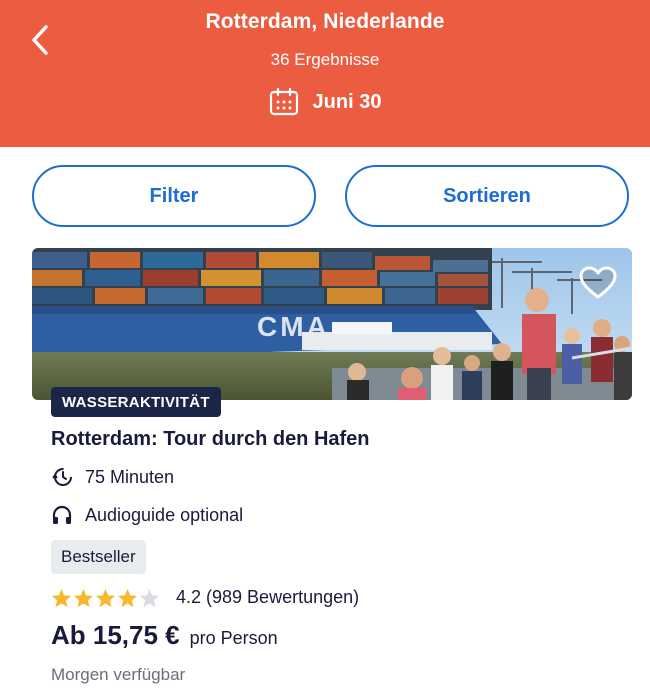  What do you see at coordinates (210, 439) in the screenshot?
I see `tour-title: Rotterdam: Tour durch den Hafen` at bounding box center [210, 439].